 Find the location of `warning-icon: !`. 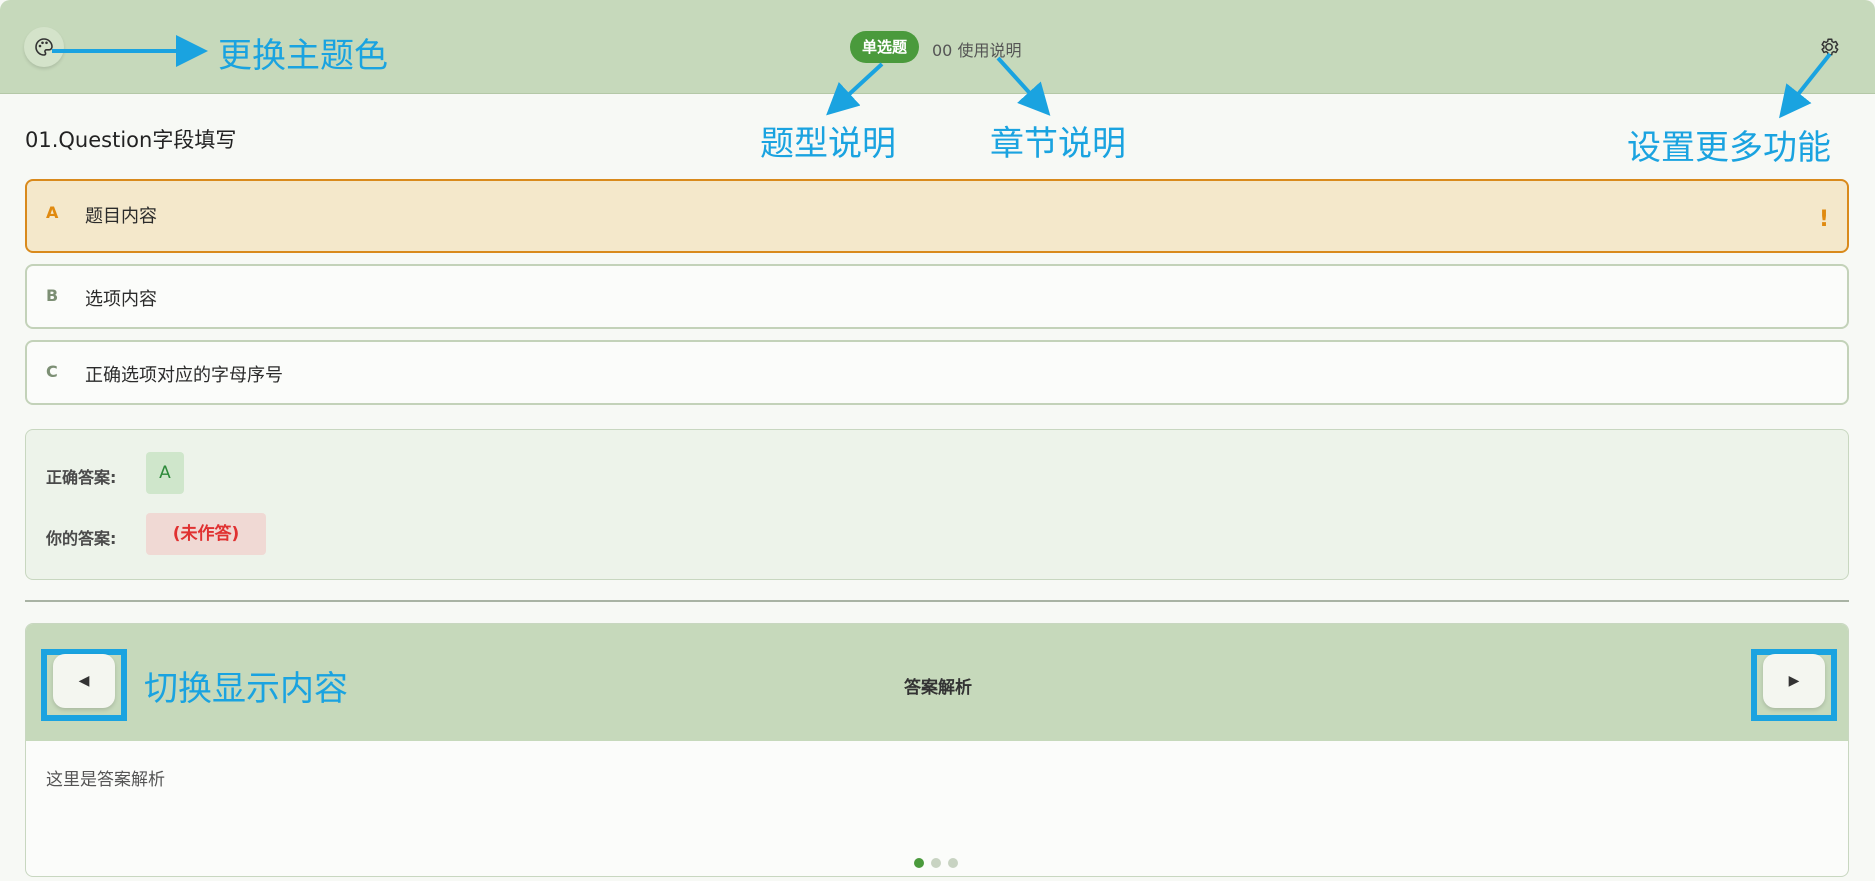

warning-icon: ! is located at coordinates (1823, 219).